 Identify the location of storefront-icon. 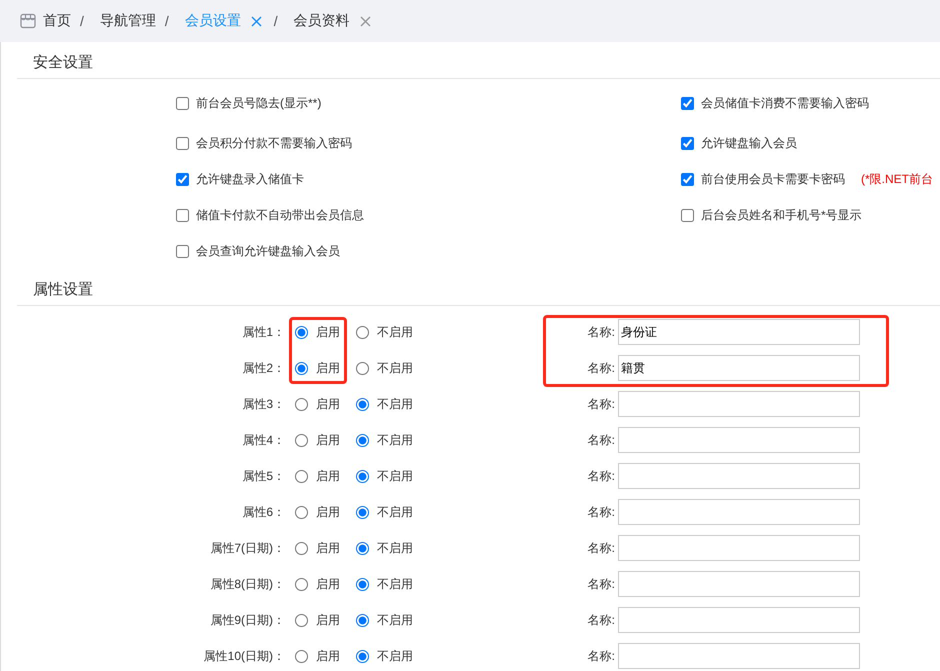
(28, 21).